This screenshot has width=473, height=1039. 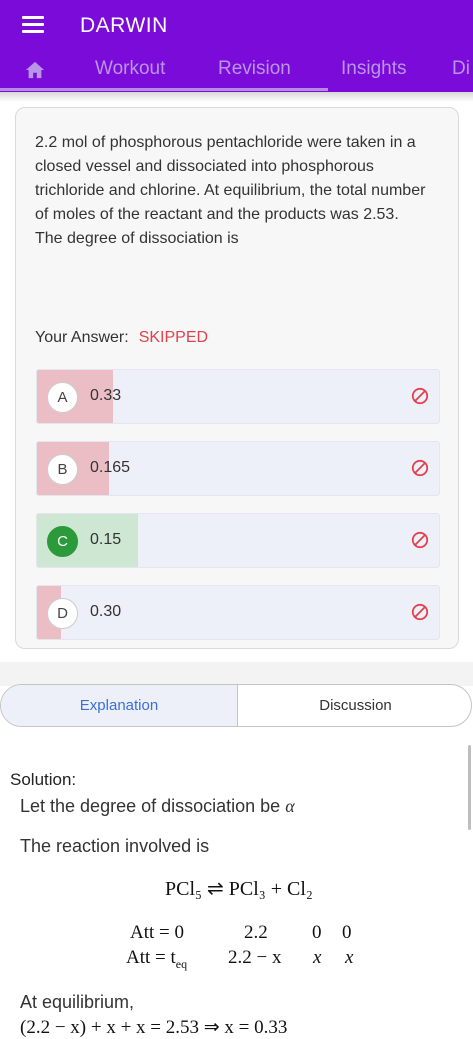 I want to click on solution-label: Solution:, so click(x=43, y=779).